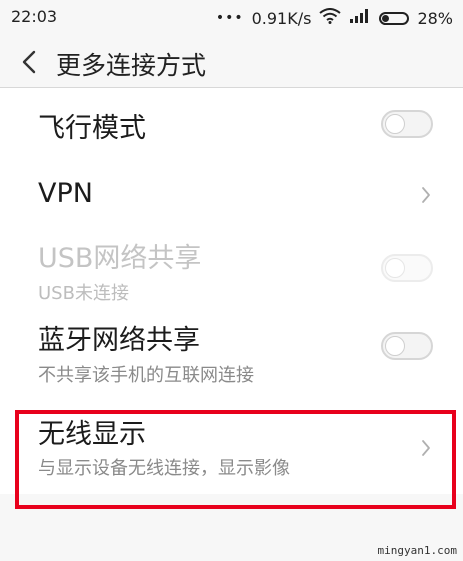  What do you see at coordinates (83, 293) in the screenshot?
I see `usb-tethering-status: USB未连接` at bounding box center [83, 293].